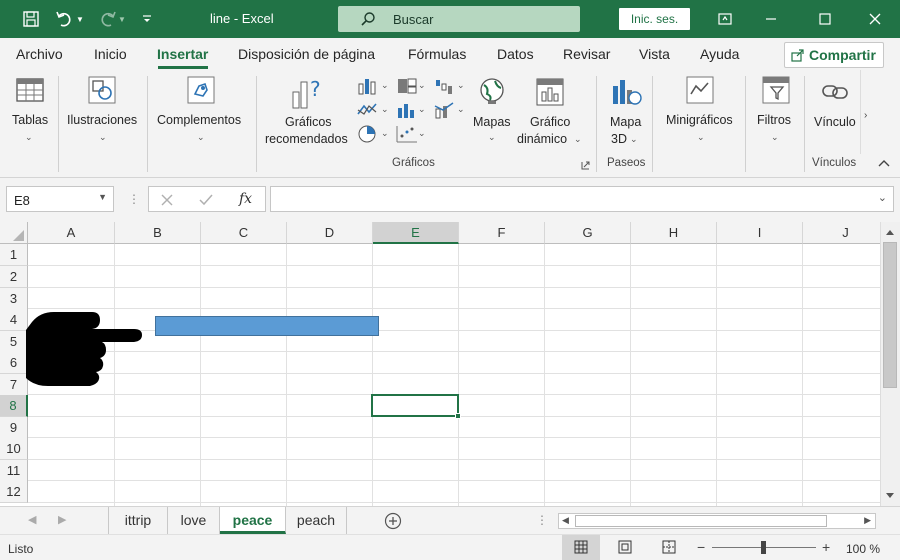 The image size is (900, 560). What do you see at coordinates (368, 86) in the screenshot?
I see `column-chart-icon` at bounding box center [368, 86].